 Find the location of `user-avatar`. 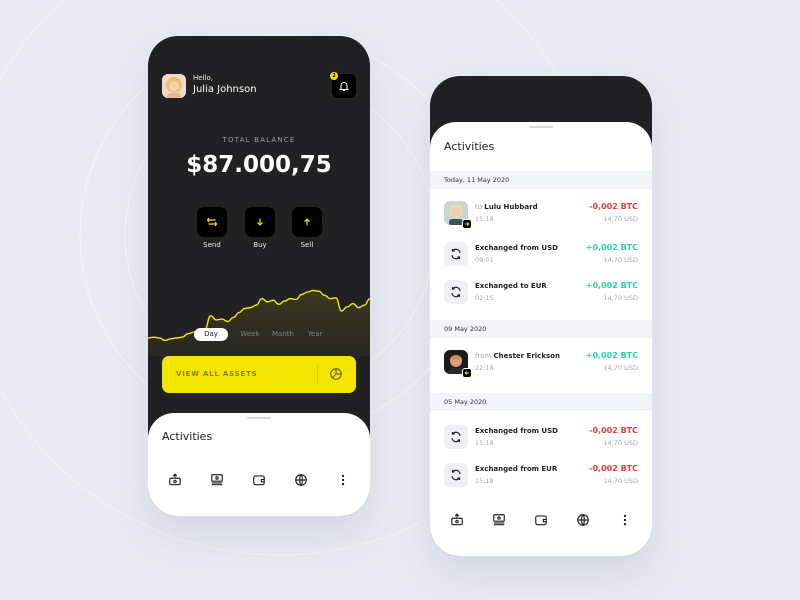

user-avatar is located at coordinates (174, 86).